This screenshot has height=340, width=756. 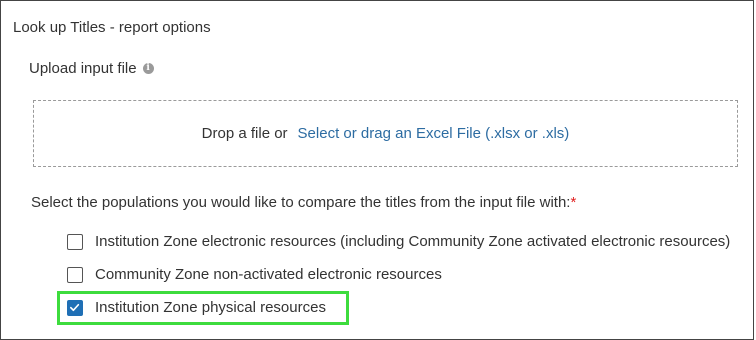 I want to click on required-marker: *, so click(x=573, y=202).